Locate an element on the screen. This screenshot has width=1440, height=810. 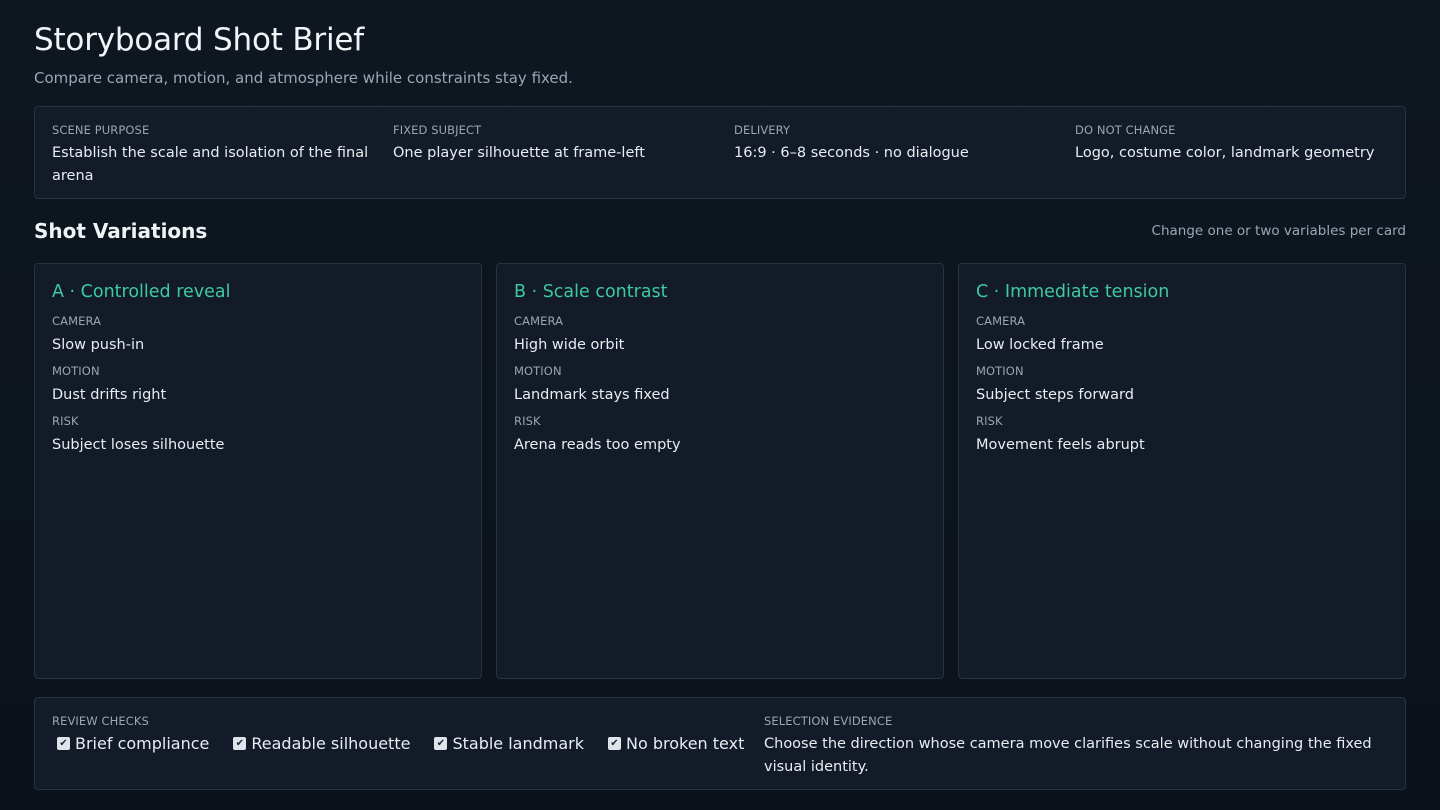
card-title: B · Scale contrast is located at coordinates (591, 292).